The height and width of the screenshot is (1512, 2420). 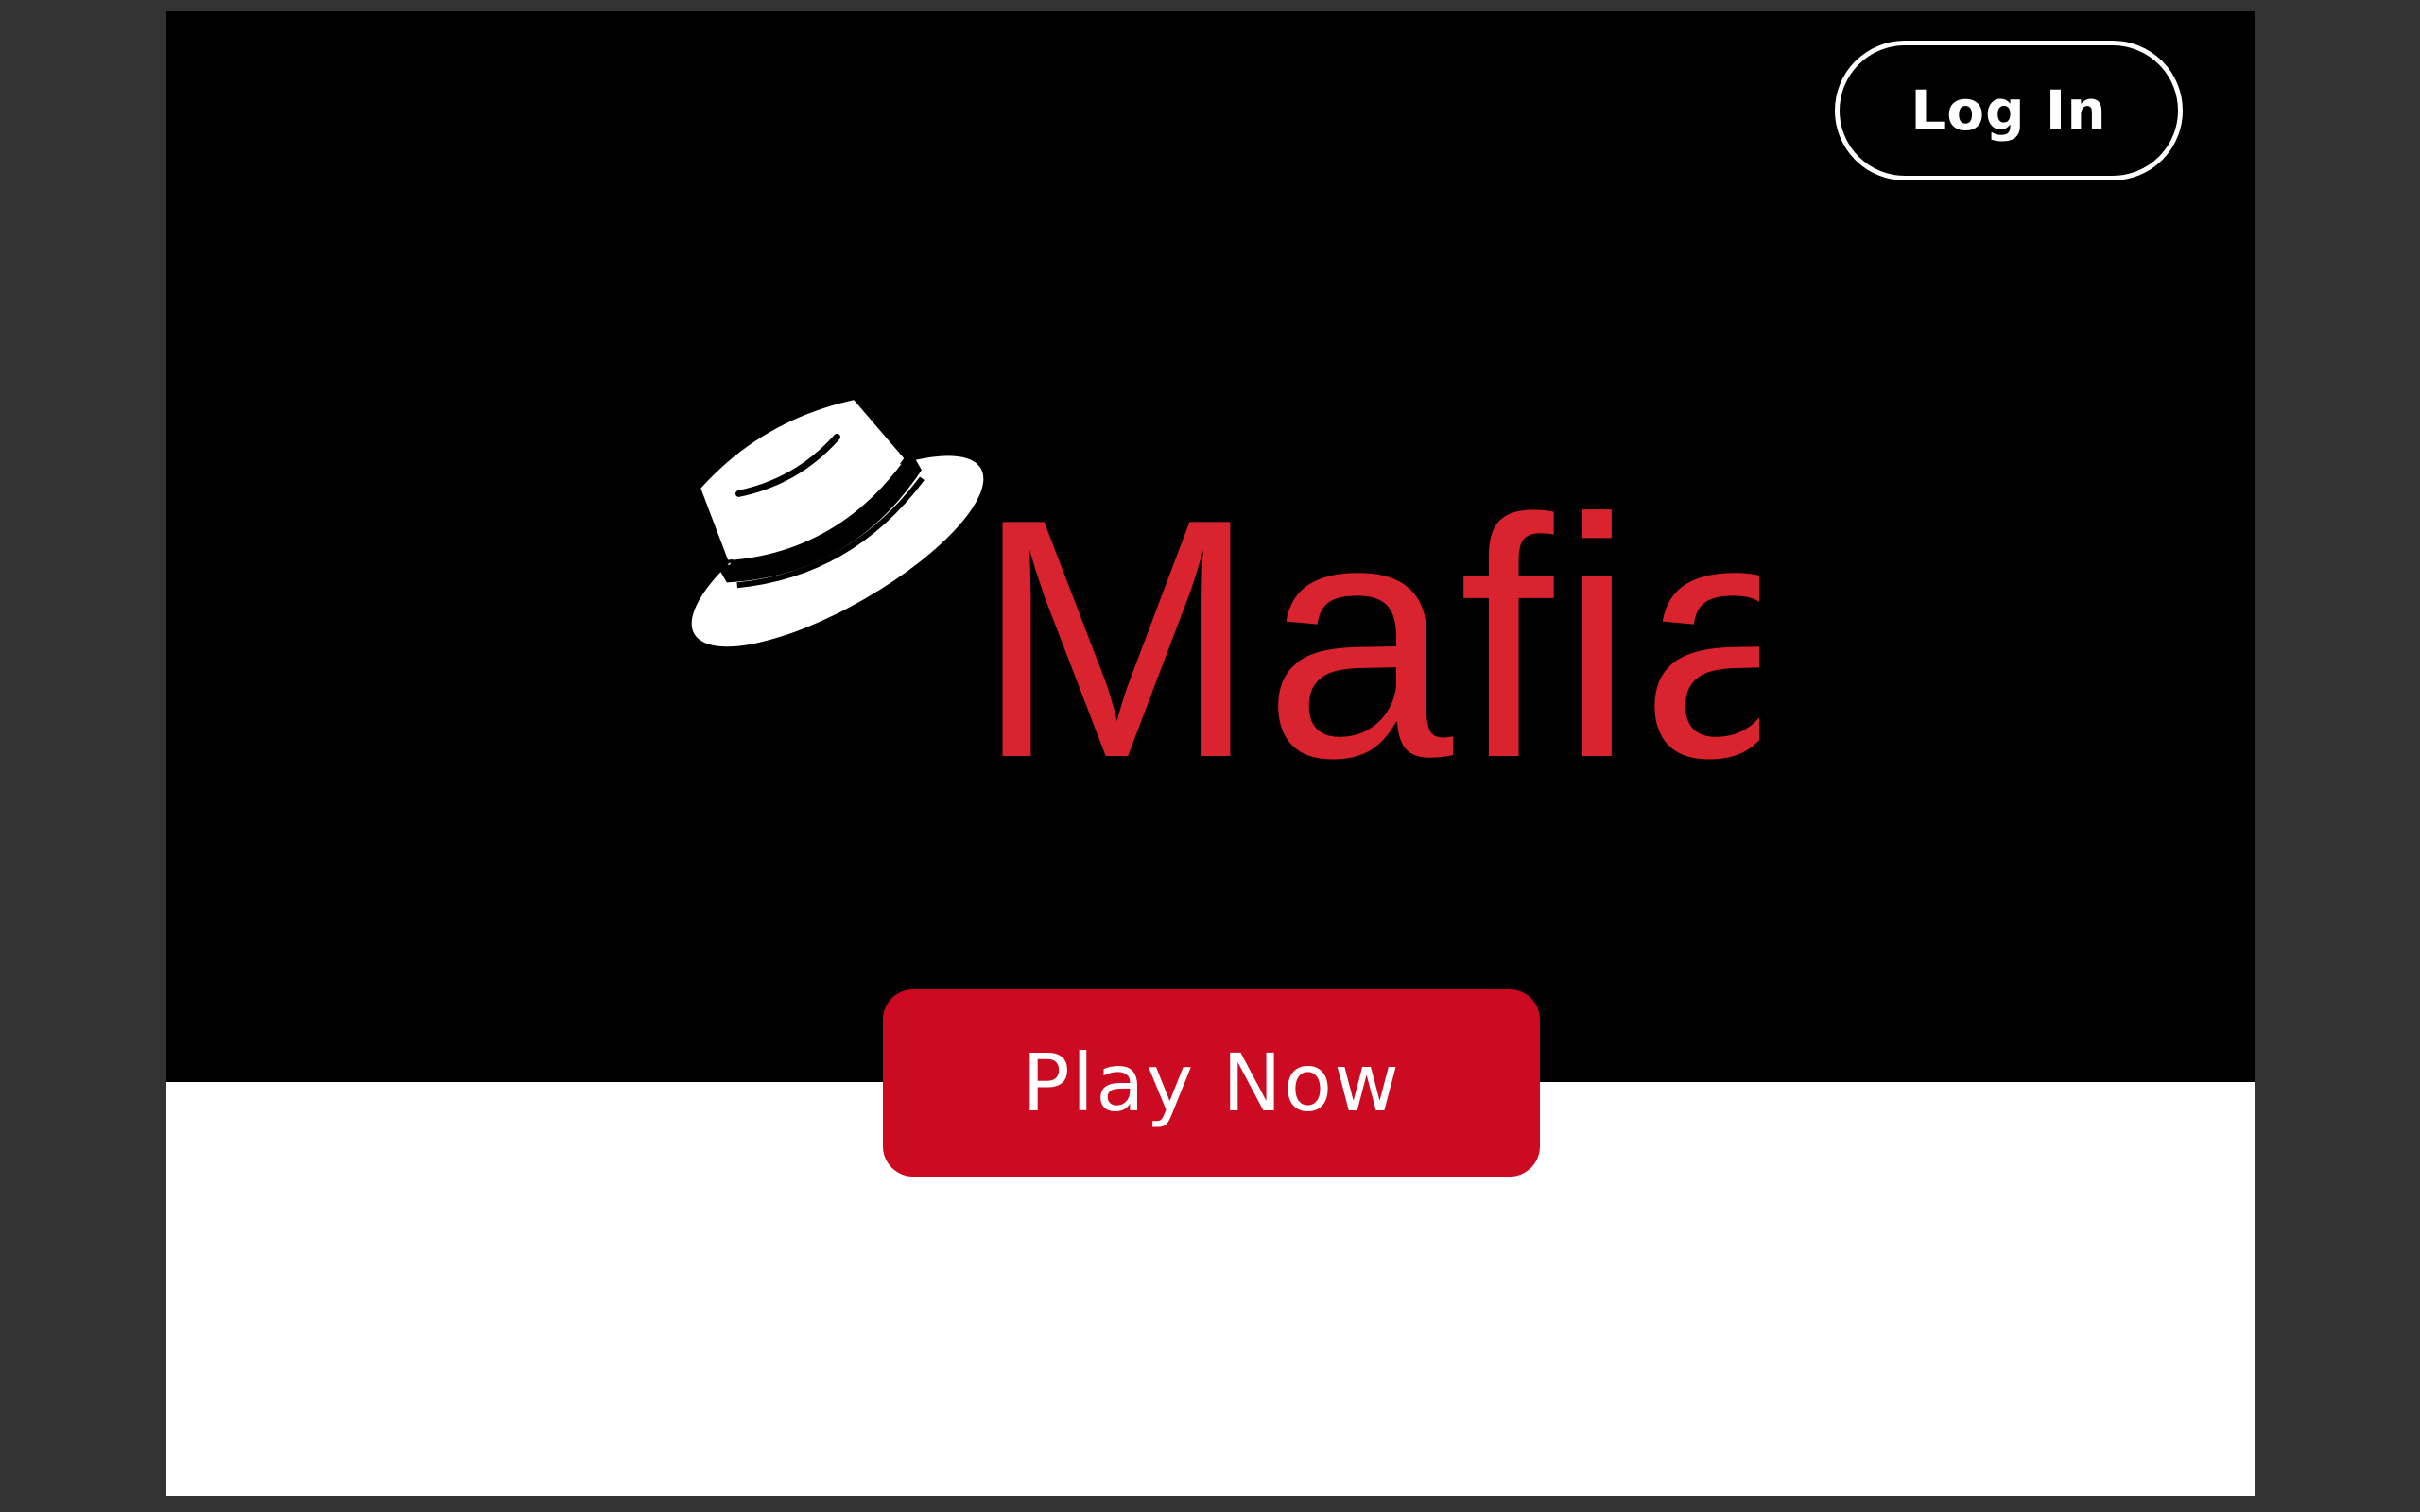 What do you see at coordinates (838, 523) in the screenshot?
I see `fedora-hat-icon` at bounding box center [838, 523].